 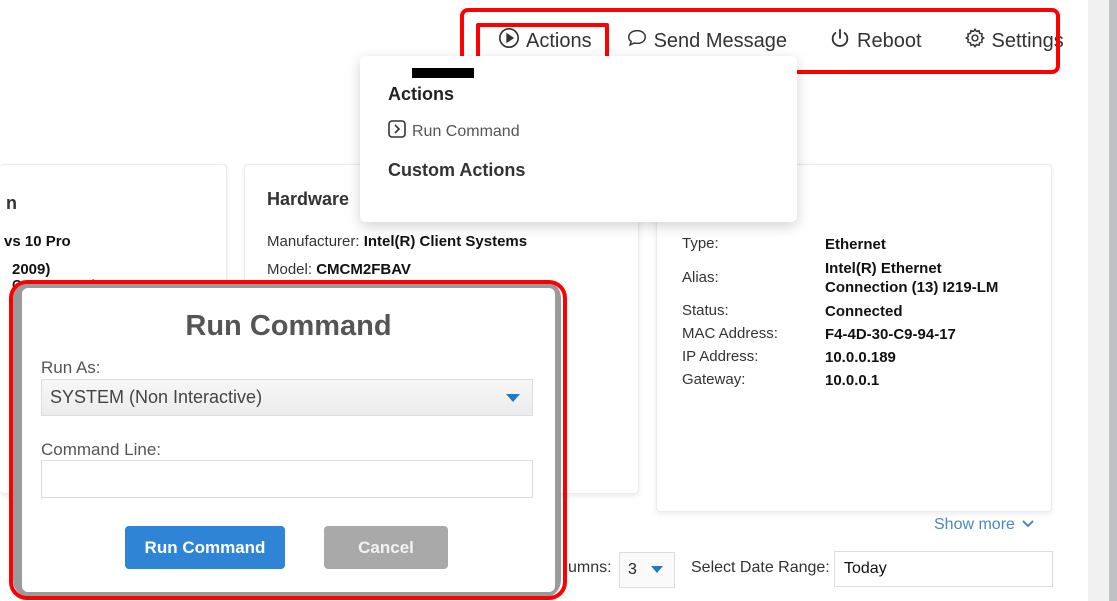 I want to click on ip-address-value: 10.0.0.189, so click(x=860, y=357).